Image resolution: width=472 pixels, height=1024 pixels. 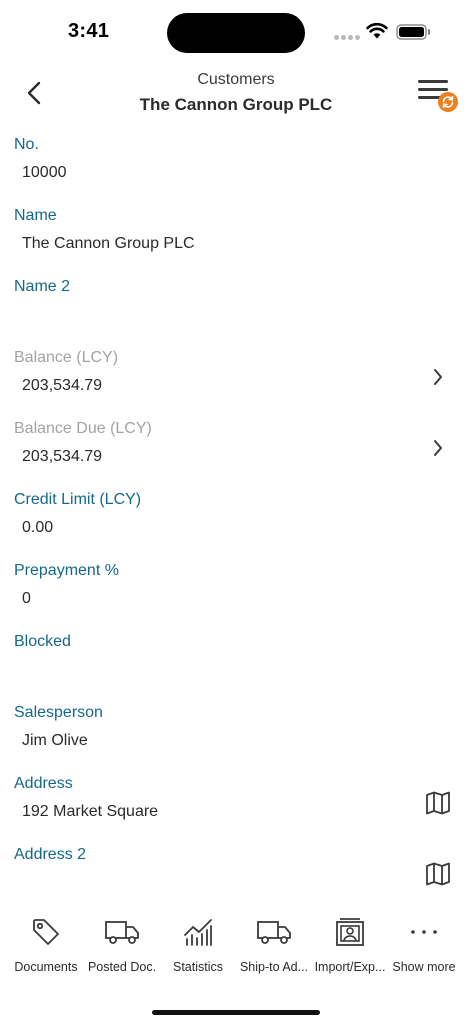 What do you see at coordinates (236, 662) in the screenshot?
I see `field-blocked: Blocked` at bounding box center [236, 662].